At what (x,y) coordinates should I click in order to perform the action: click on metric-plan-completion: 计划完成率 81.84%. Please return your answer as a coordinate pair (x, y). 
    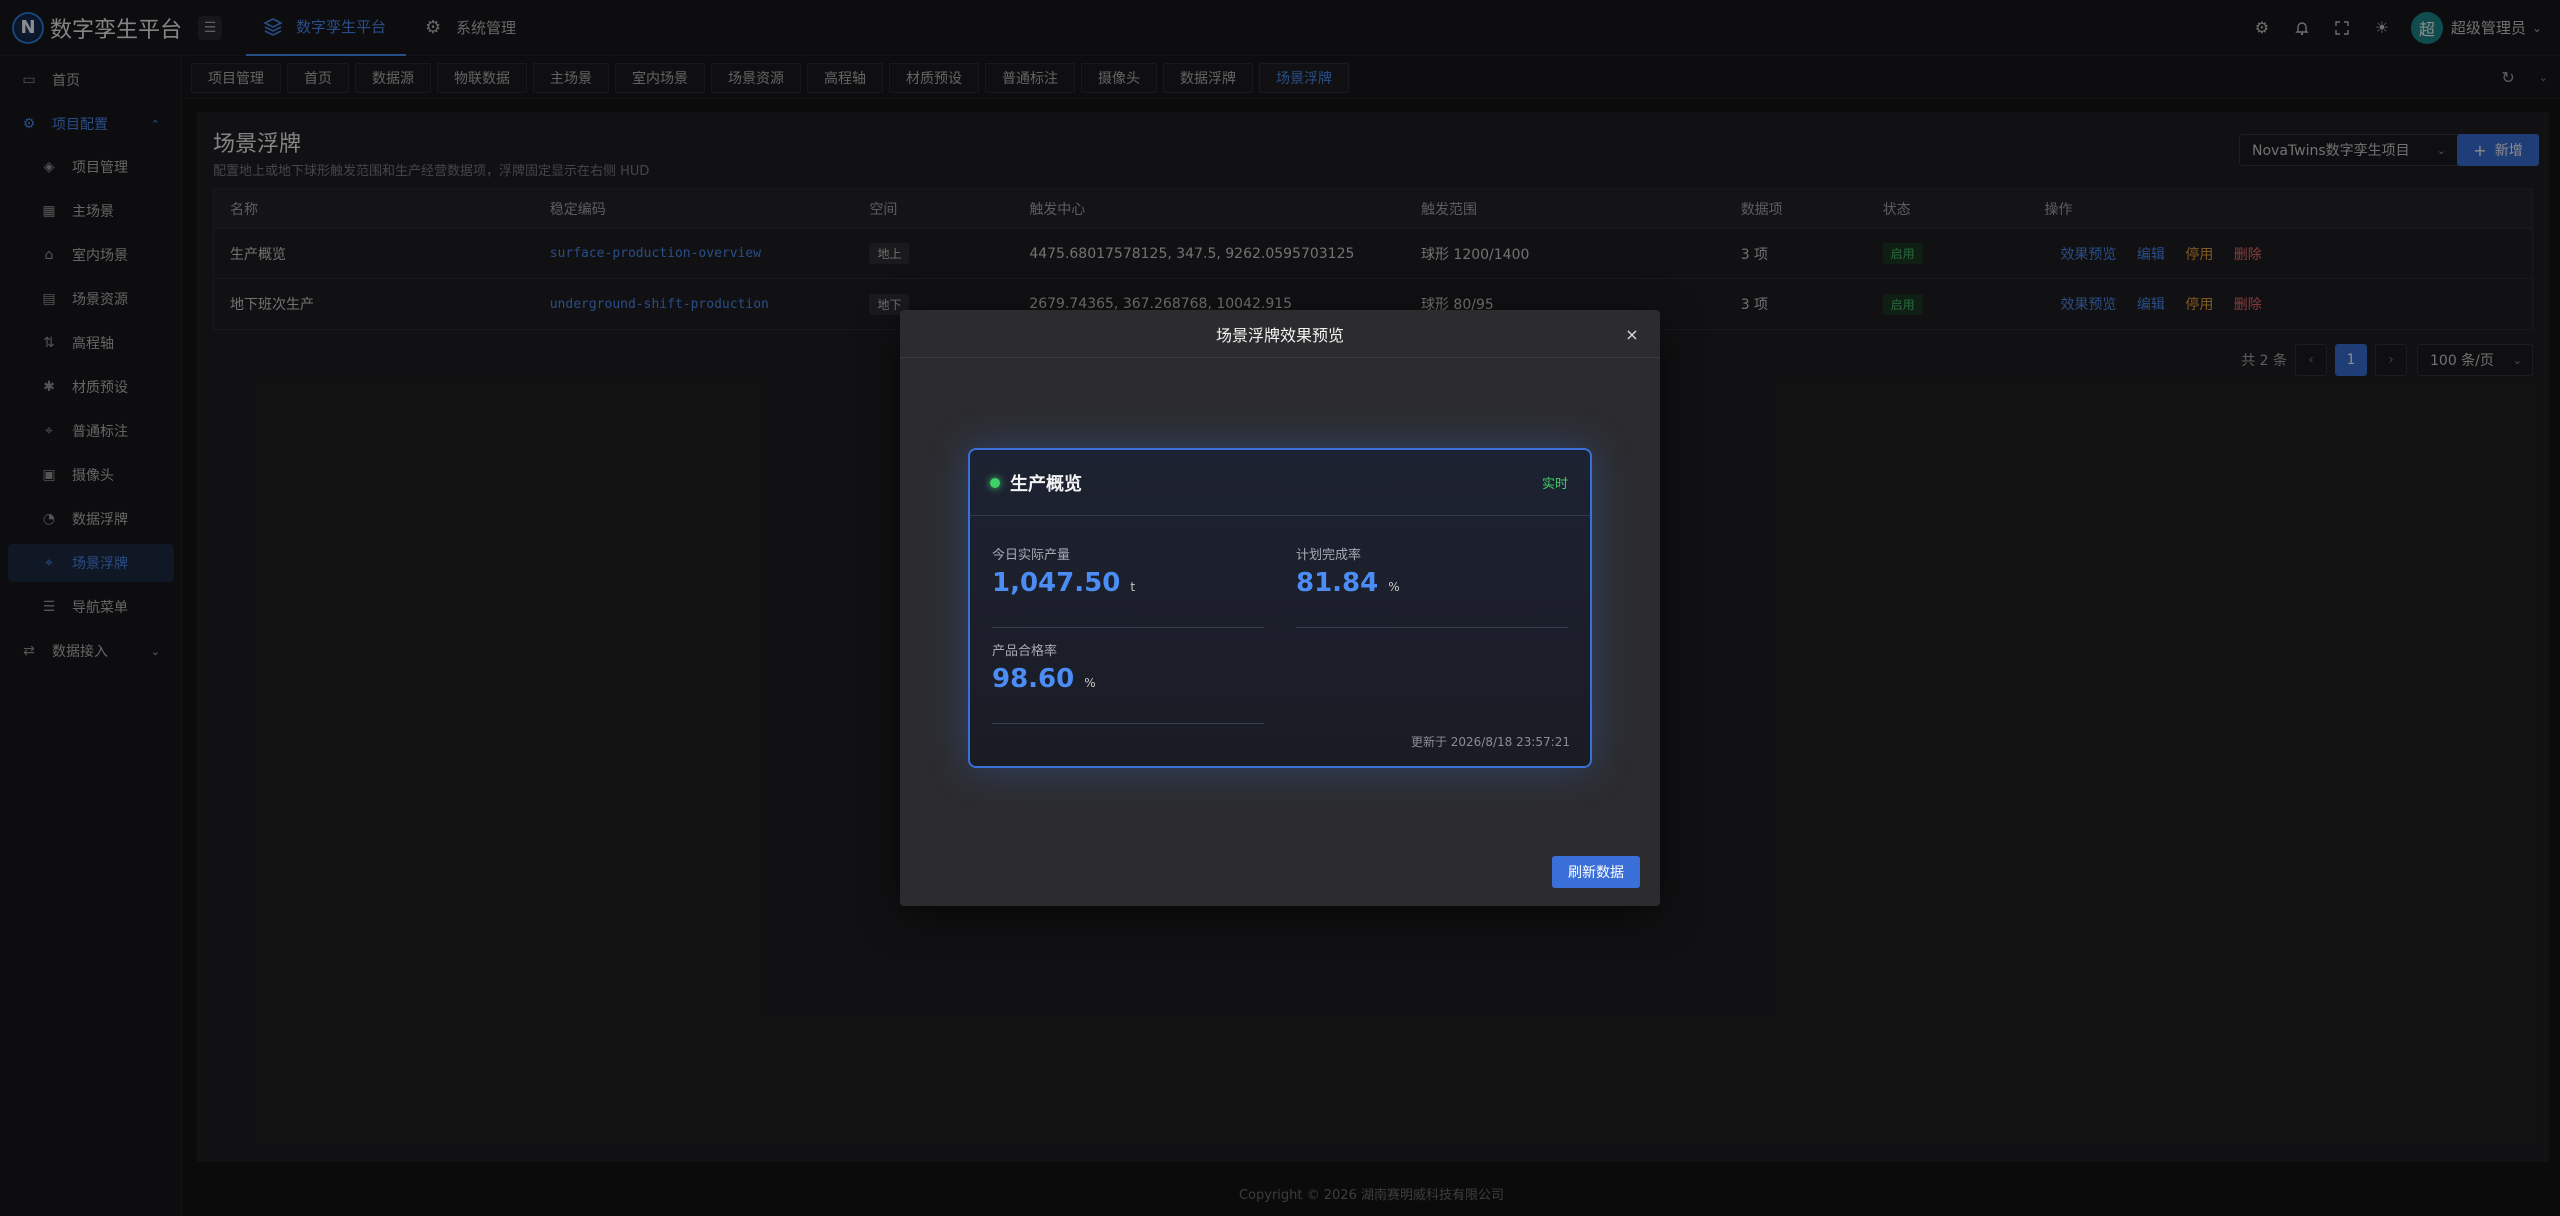
    Looking at the image, I should click on (1432, 586).